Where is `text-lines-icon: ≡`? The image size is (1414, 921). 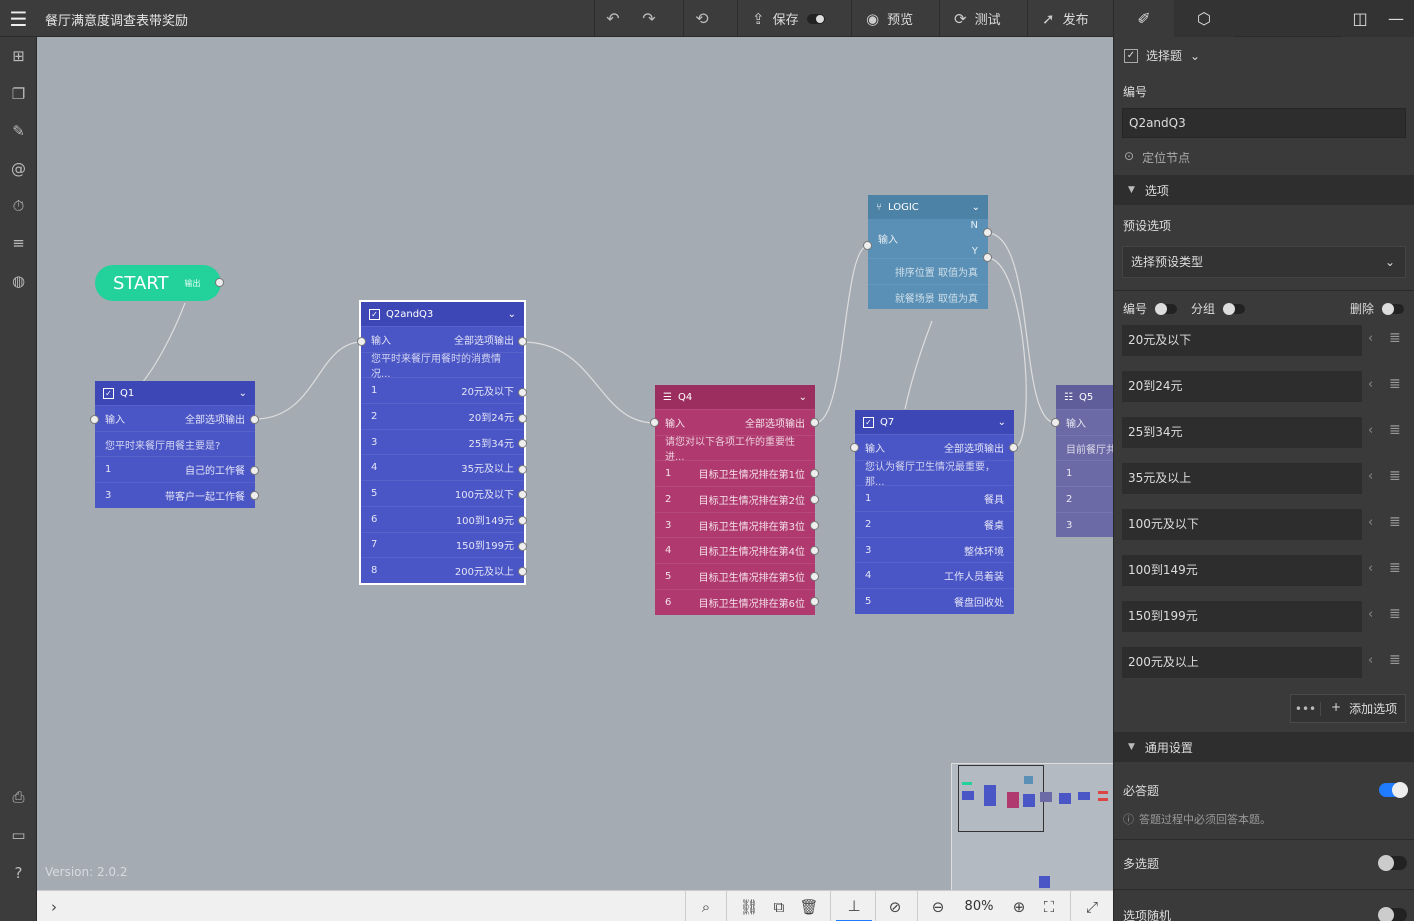 text-lines-icon: ≡ is located at coordinates (18, 243).